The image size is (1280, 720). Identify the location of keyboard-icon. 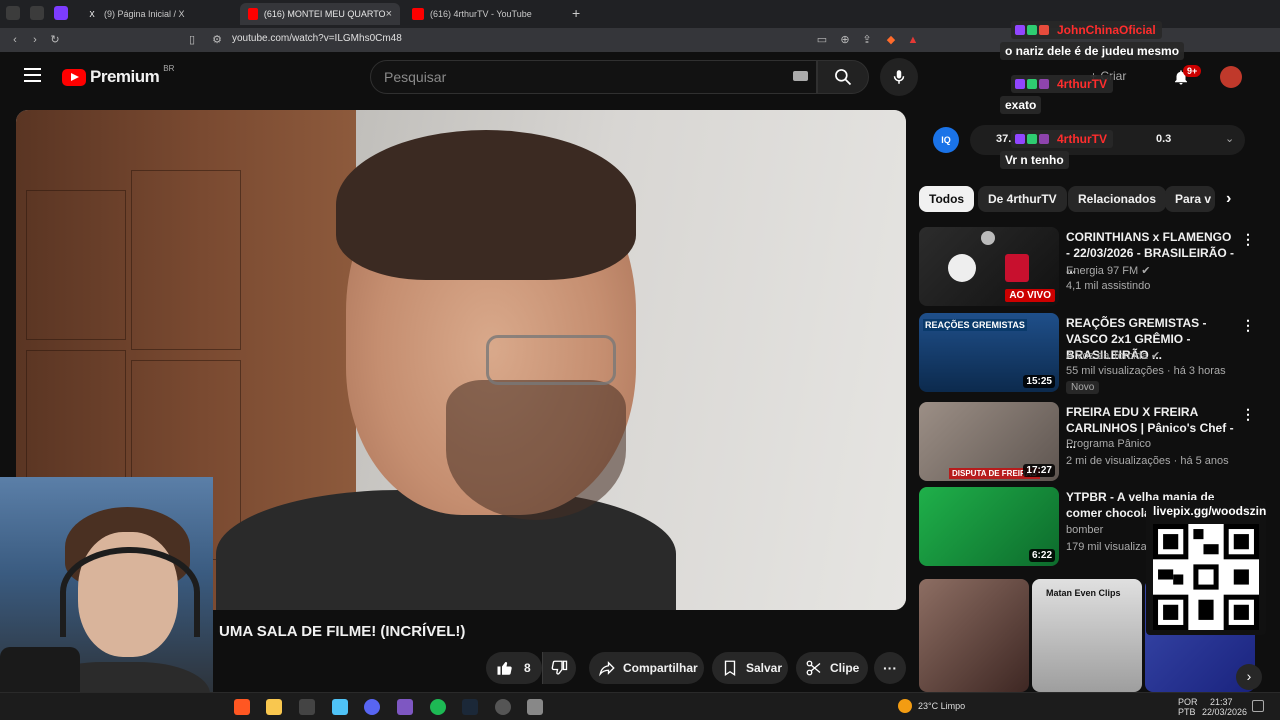
(800, 76).